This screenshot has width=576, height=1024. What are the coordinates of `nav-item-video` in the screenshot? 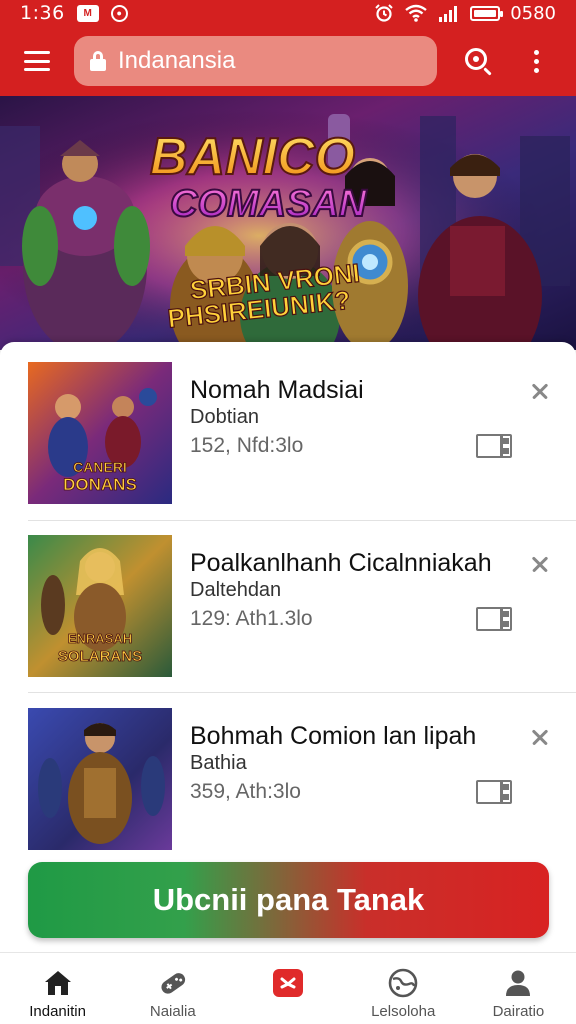 It's located at (287, 988).